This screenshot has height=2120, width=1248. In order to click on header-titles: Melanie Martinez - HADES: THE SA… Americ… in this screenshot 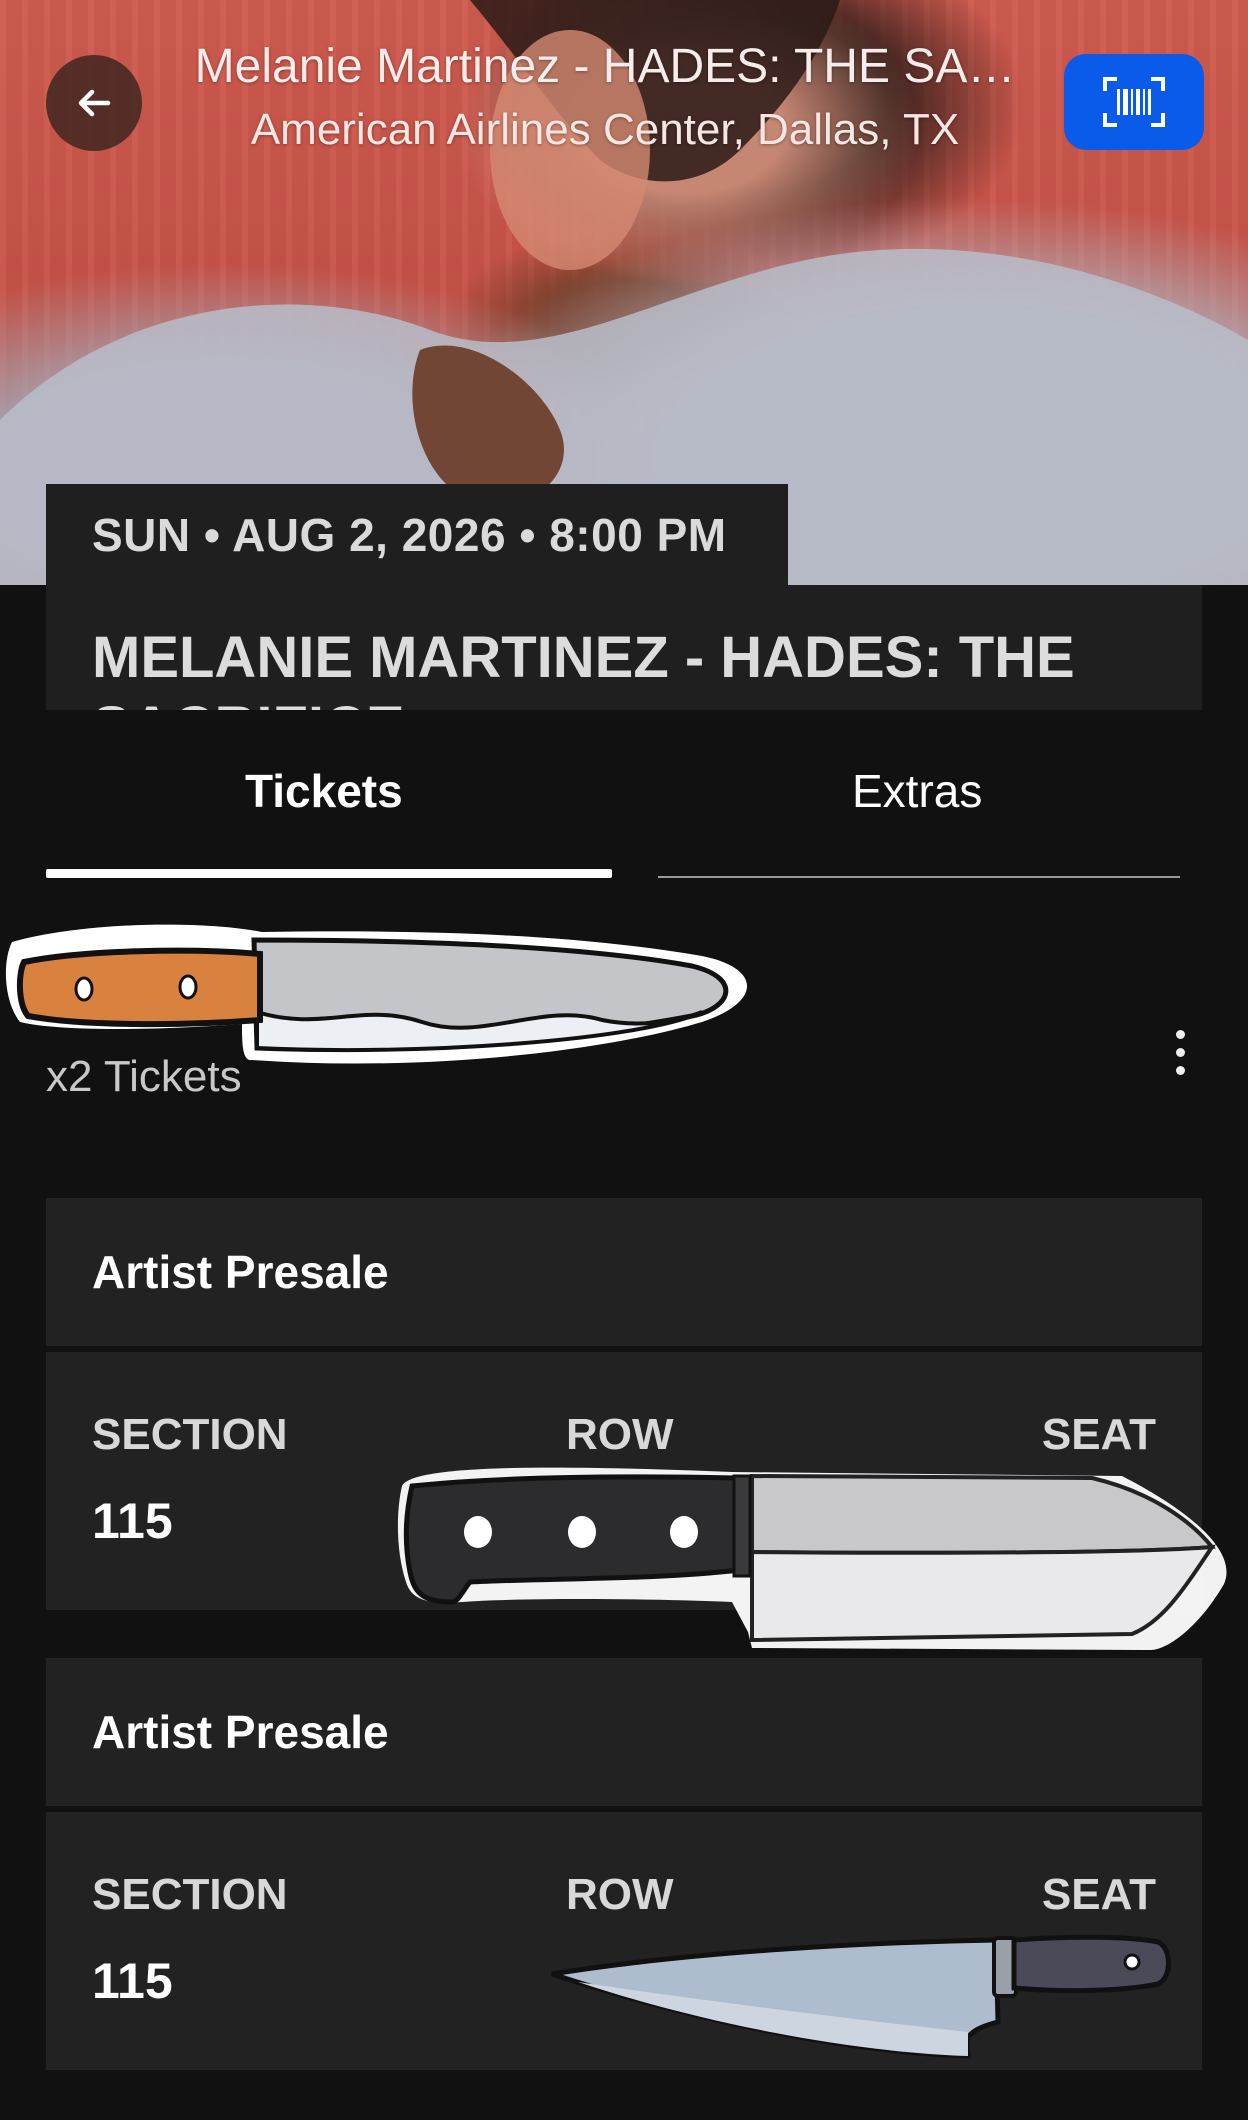, I will do `click(605, 97)`.